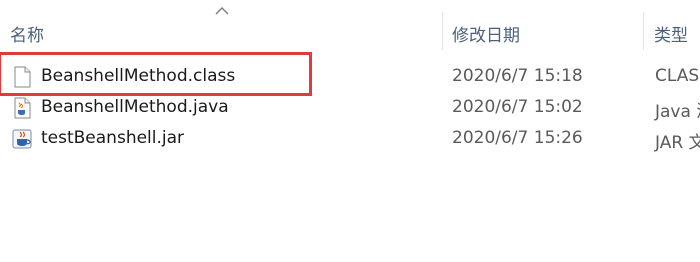 The image size is (700, 262). Describe the element at coordinates (677, 112) in the screenshot. I see `file-type: Java 源` at that location.